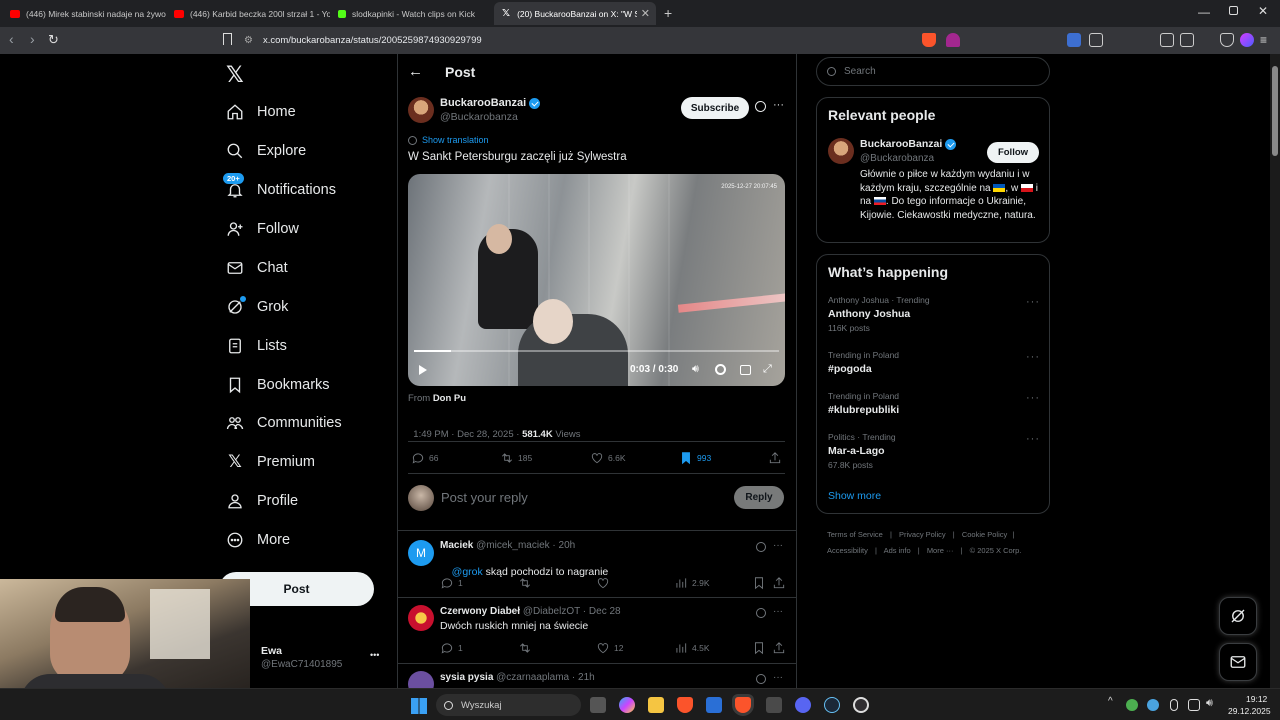  What do you see at coordinates (490, 103) in the screenshot?
I see `author-name: BuckarooBanzai` at bounding box center [490, 103].